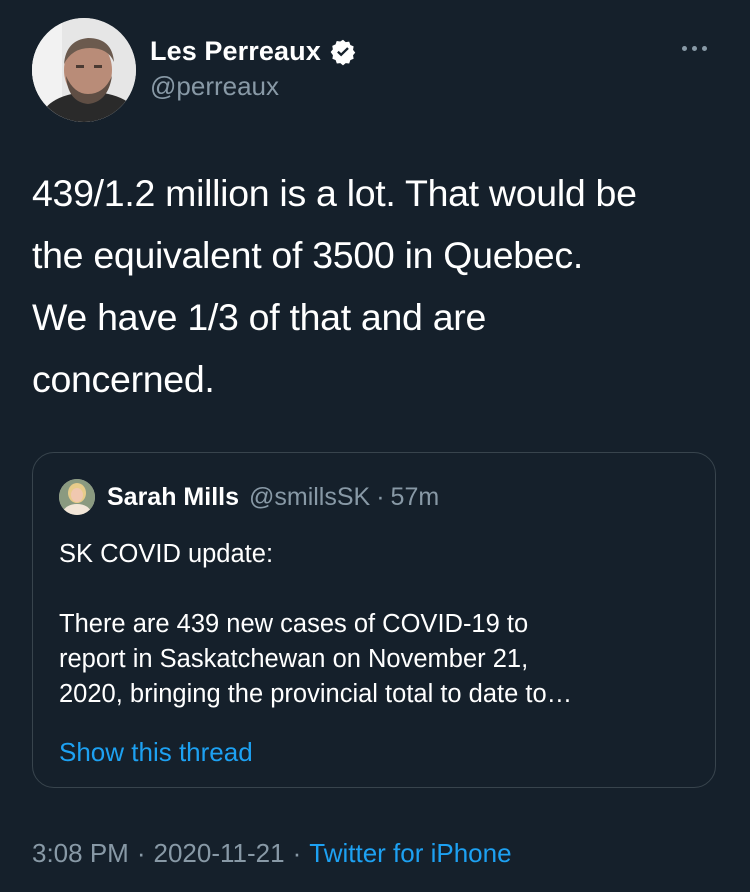  I want to click on quoted-tweet-header: Sarah Mills @smillsSK · 57m, so click(249, 497).